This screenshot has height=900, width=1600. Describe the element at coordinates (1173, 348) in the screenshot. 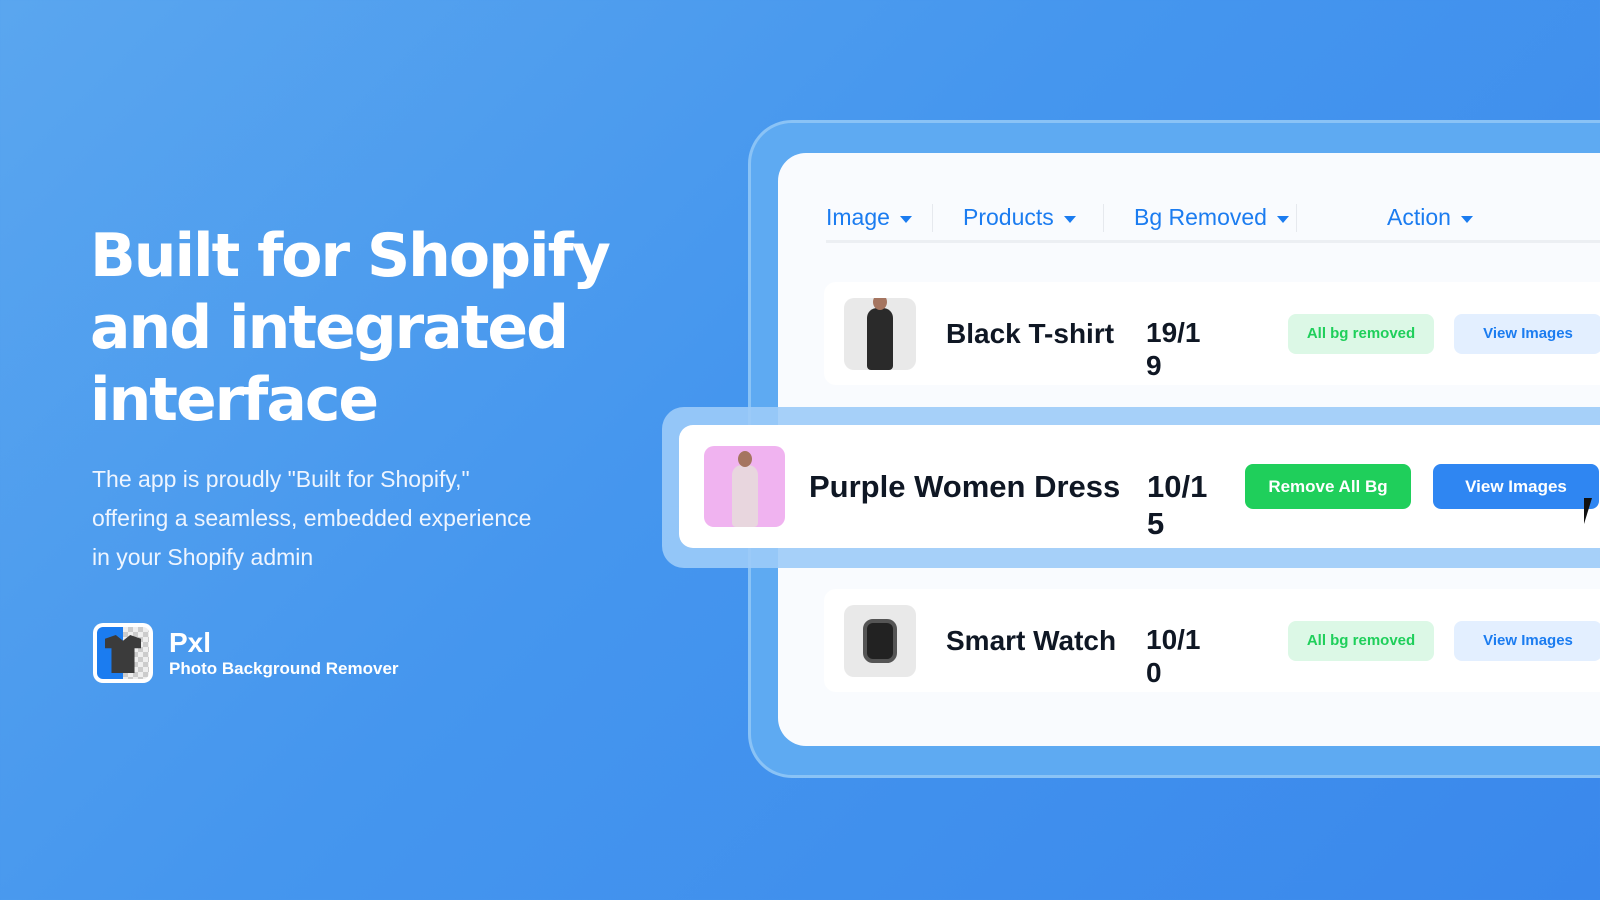

I see `bg-removed-count: 19/19` at that location.